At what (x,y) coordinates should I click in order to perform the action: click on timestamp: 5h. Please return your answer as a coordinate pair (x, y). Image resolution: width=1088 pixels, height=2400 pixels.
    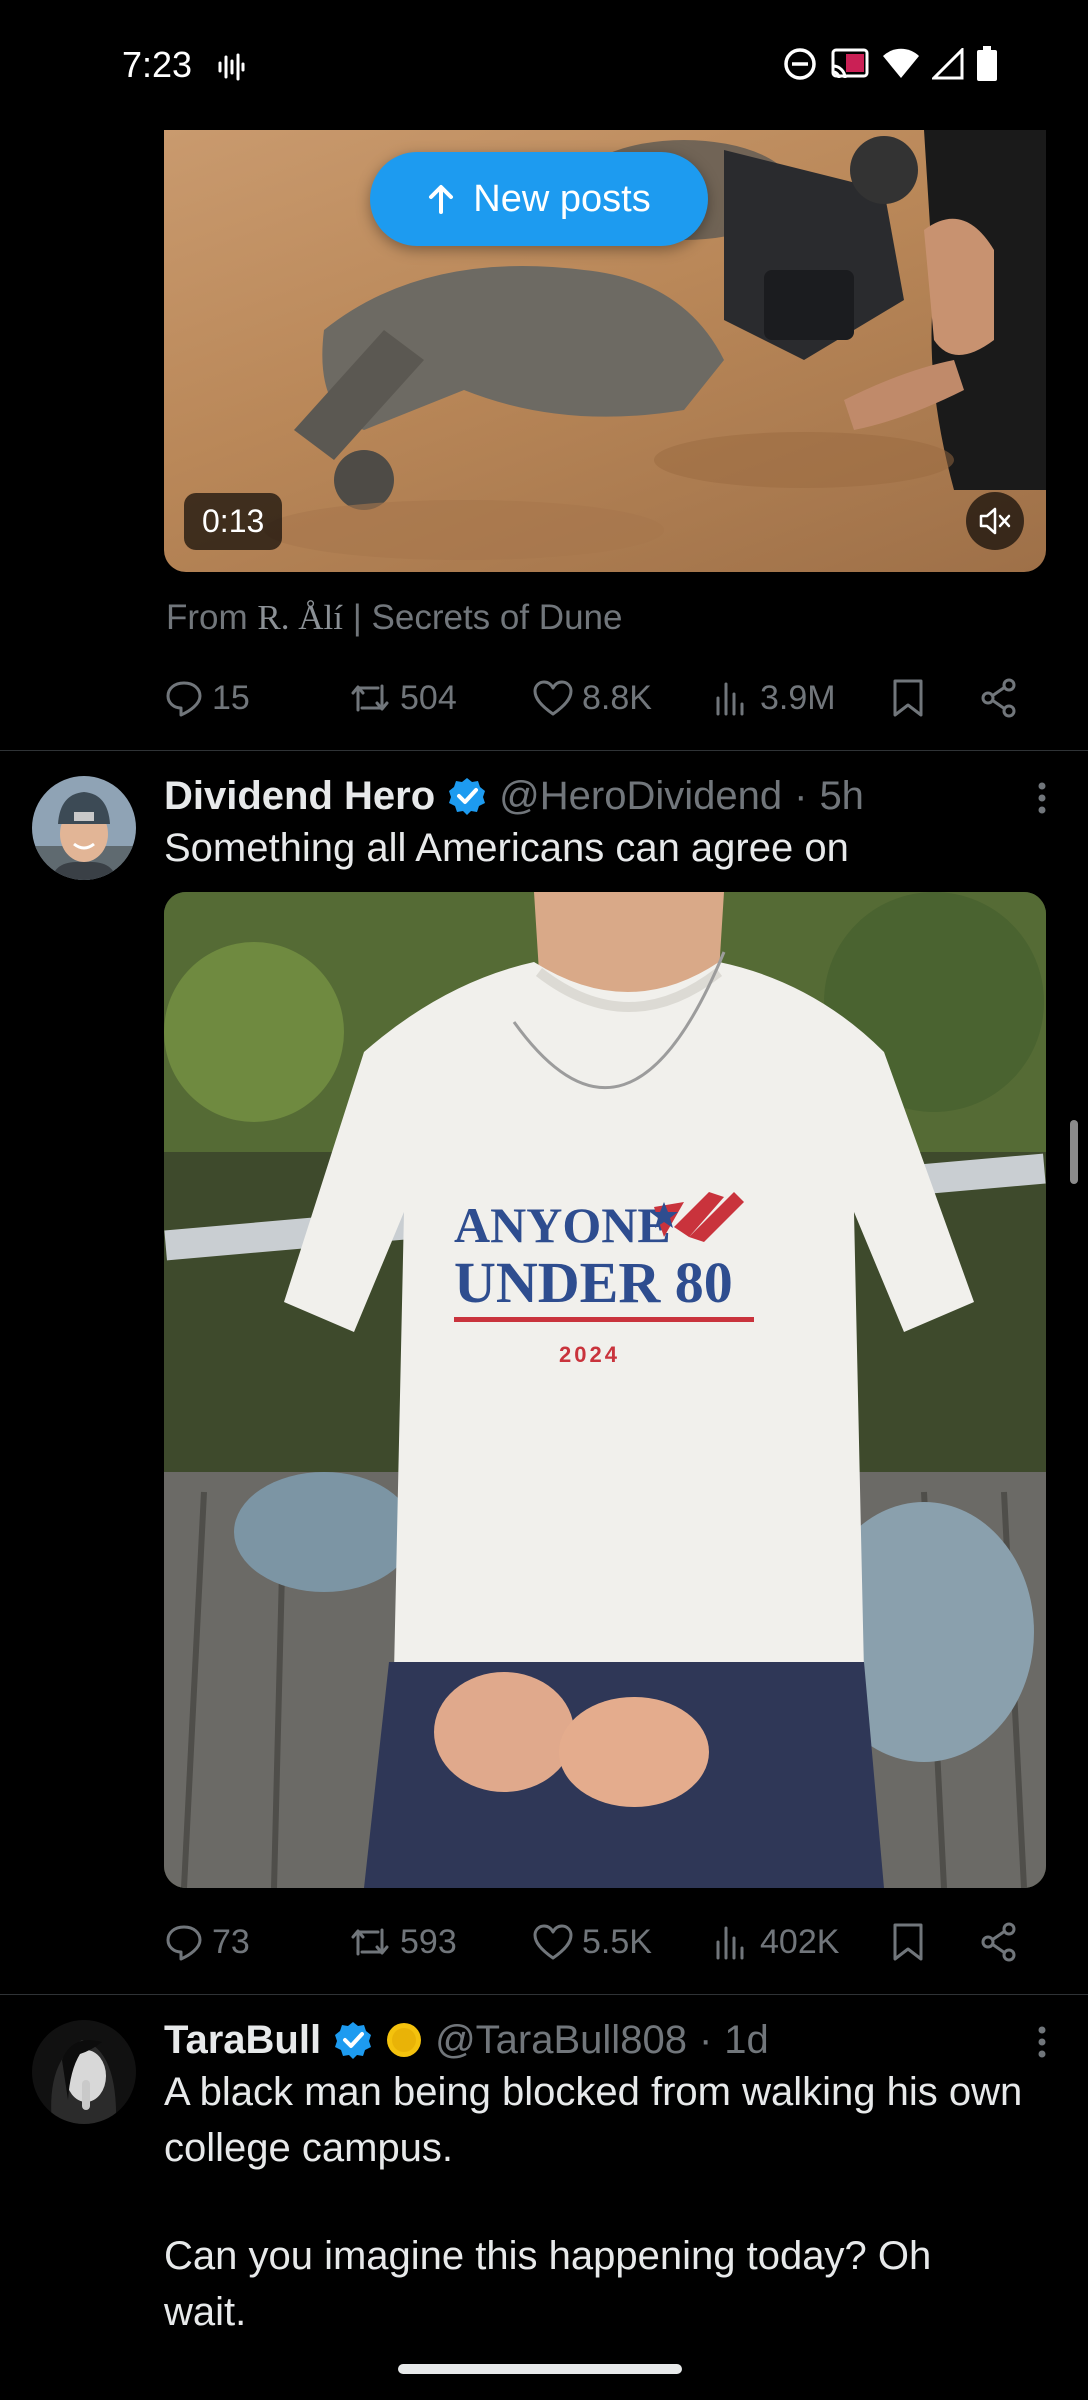
    Looking at the image, I should click on (841, 796).